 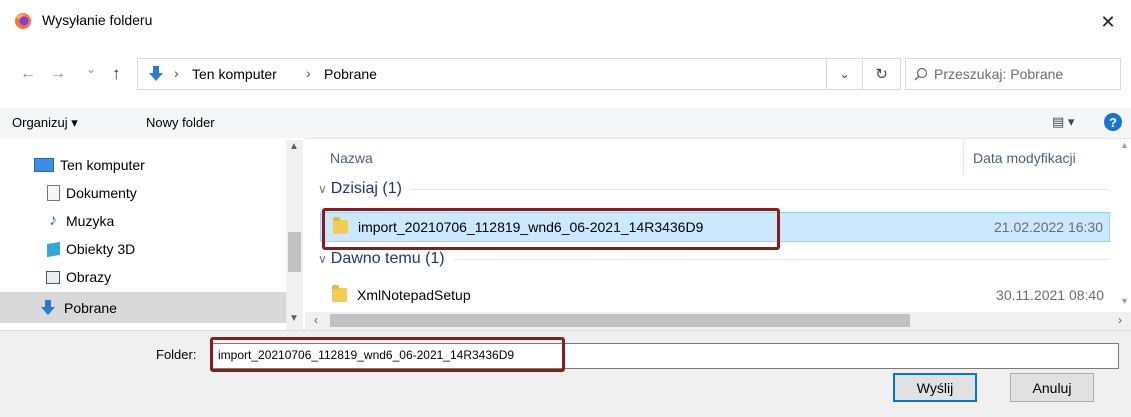 I want to click on sidebar-item-label: Obiekty 3D, so click(x=101, y=249).